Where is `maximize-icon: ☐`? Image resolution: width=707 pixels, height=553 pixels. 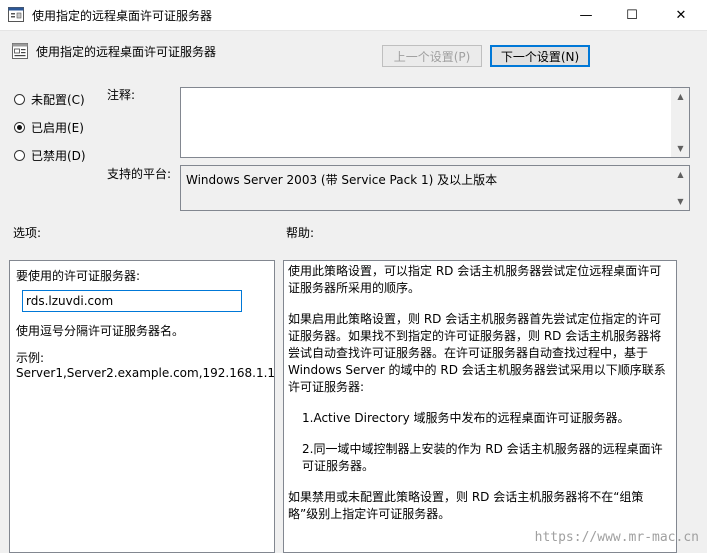 maximize-icon: ☐ is located at coordinates (632, 15).